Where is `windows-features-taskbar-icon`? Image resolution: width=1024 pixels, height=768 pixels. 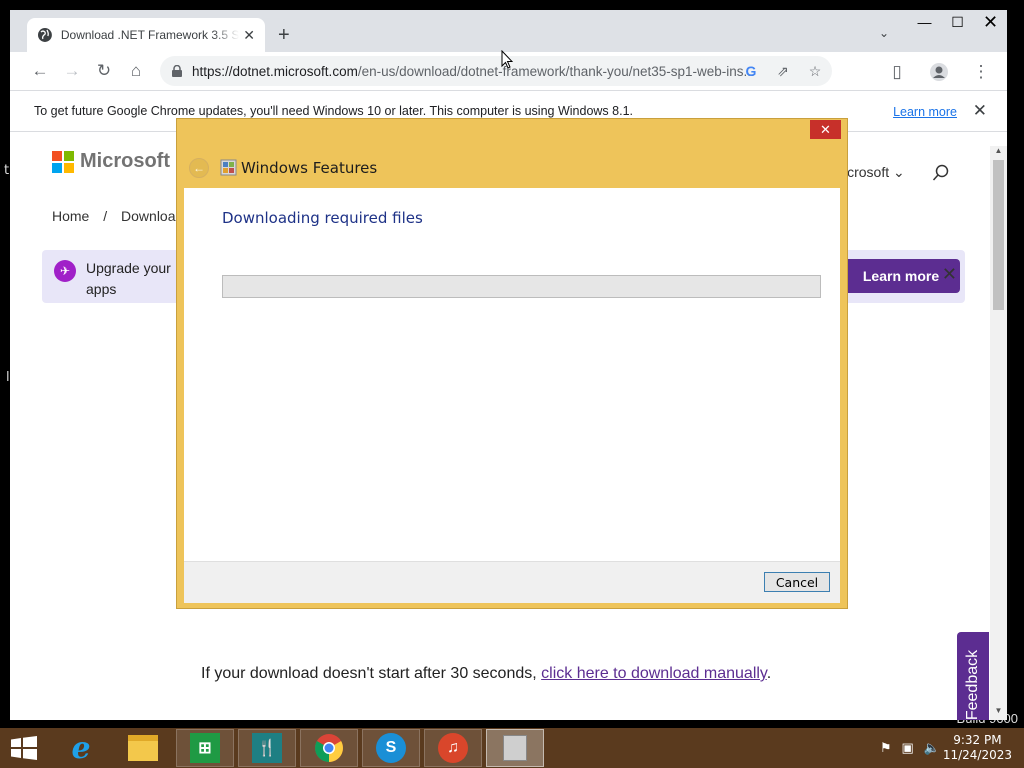 windows-features-taskbar-icon is located at coordinates (515, 748).